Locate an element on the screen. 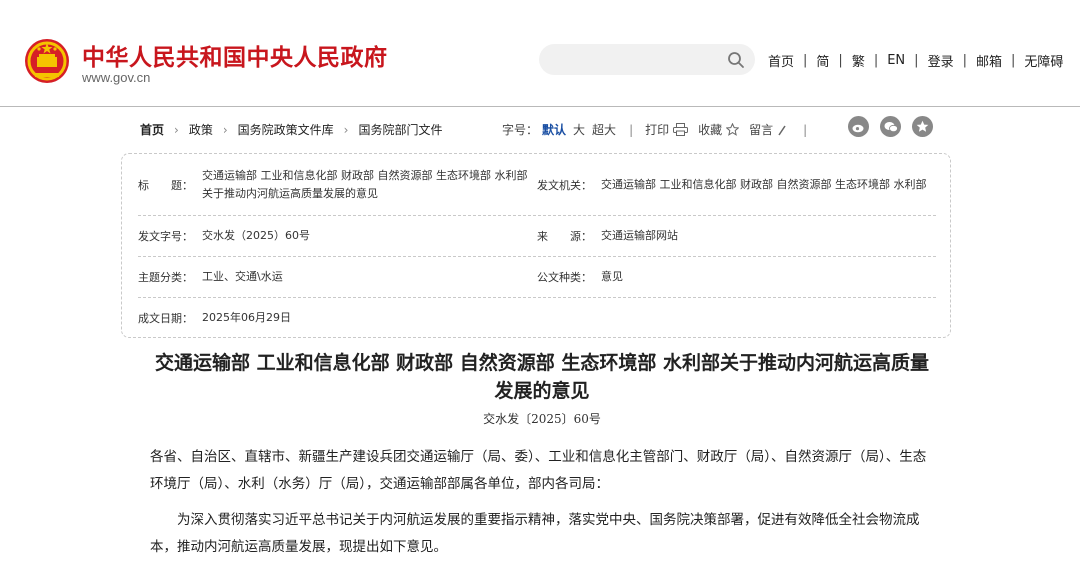 The height and width of the screenshot is (565, 1080). wechat-share-icon is located at coordinates (890, 126).